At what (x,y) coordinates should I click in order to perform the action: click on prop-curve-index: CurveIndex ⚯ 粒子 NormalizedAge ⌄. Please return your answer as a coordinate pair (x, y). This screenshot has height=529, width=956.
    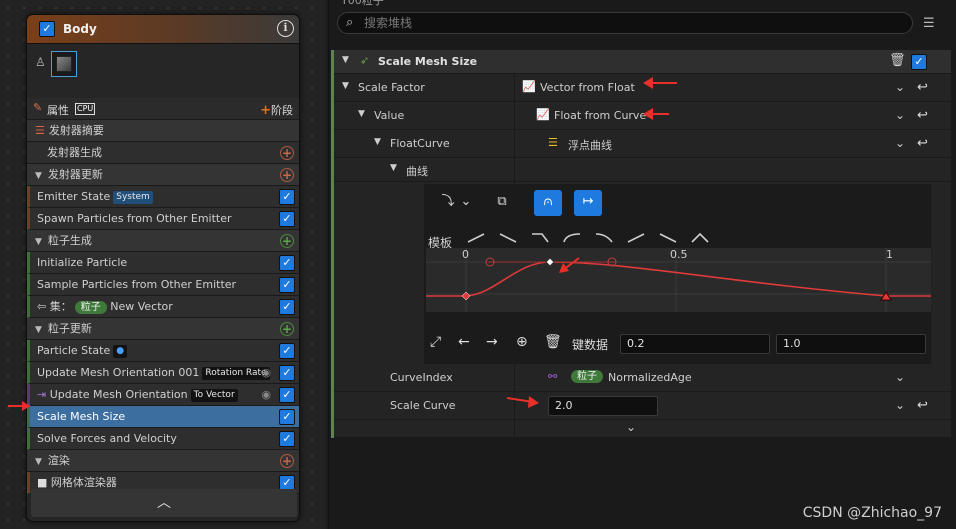
    Looking at the image, I should click on (642, 378).